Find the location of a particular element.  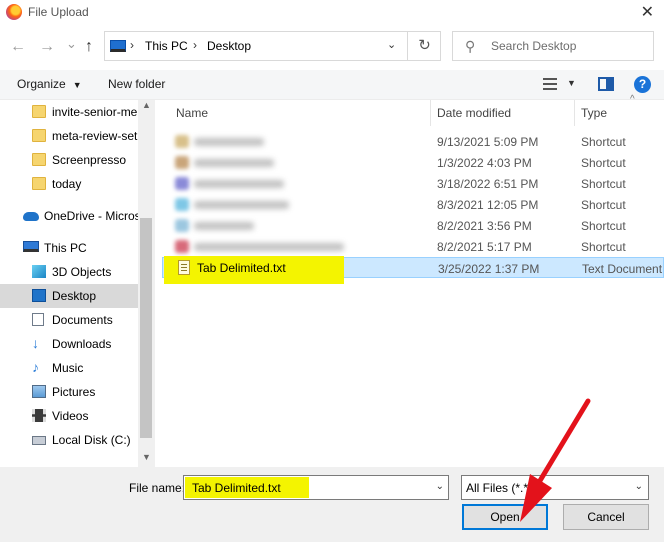

sidebar-item-downloads: ↓ Downloads is located at coordinates (69, 344).